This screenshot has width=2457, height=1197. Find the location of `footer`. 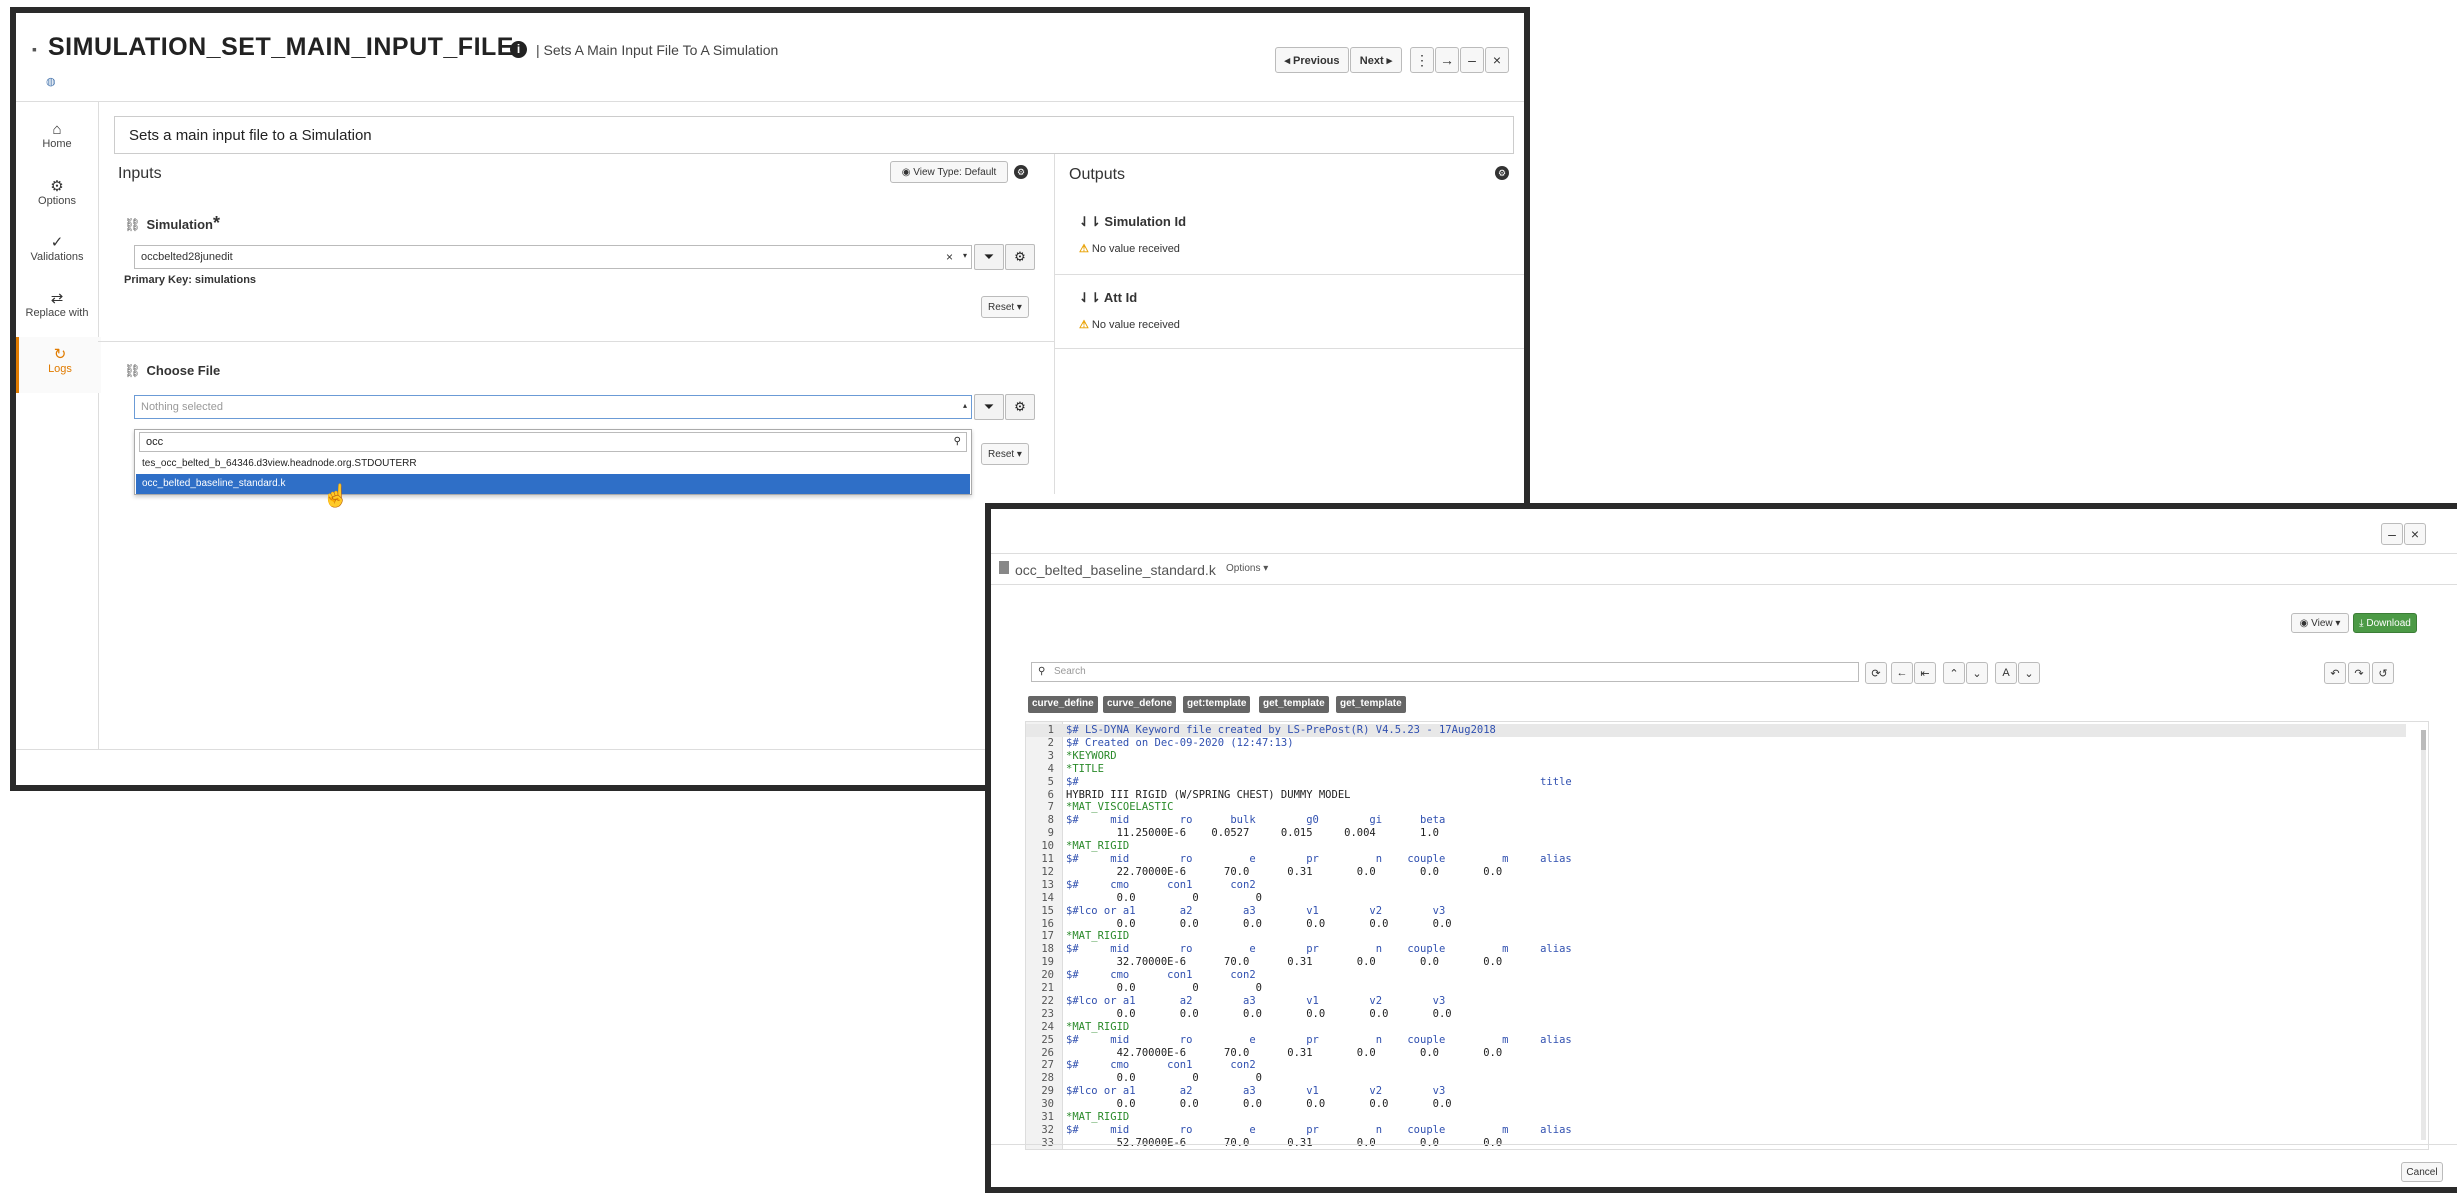

footer is located at coordinates (1724, 1165).